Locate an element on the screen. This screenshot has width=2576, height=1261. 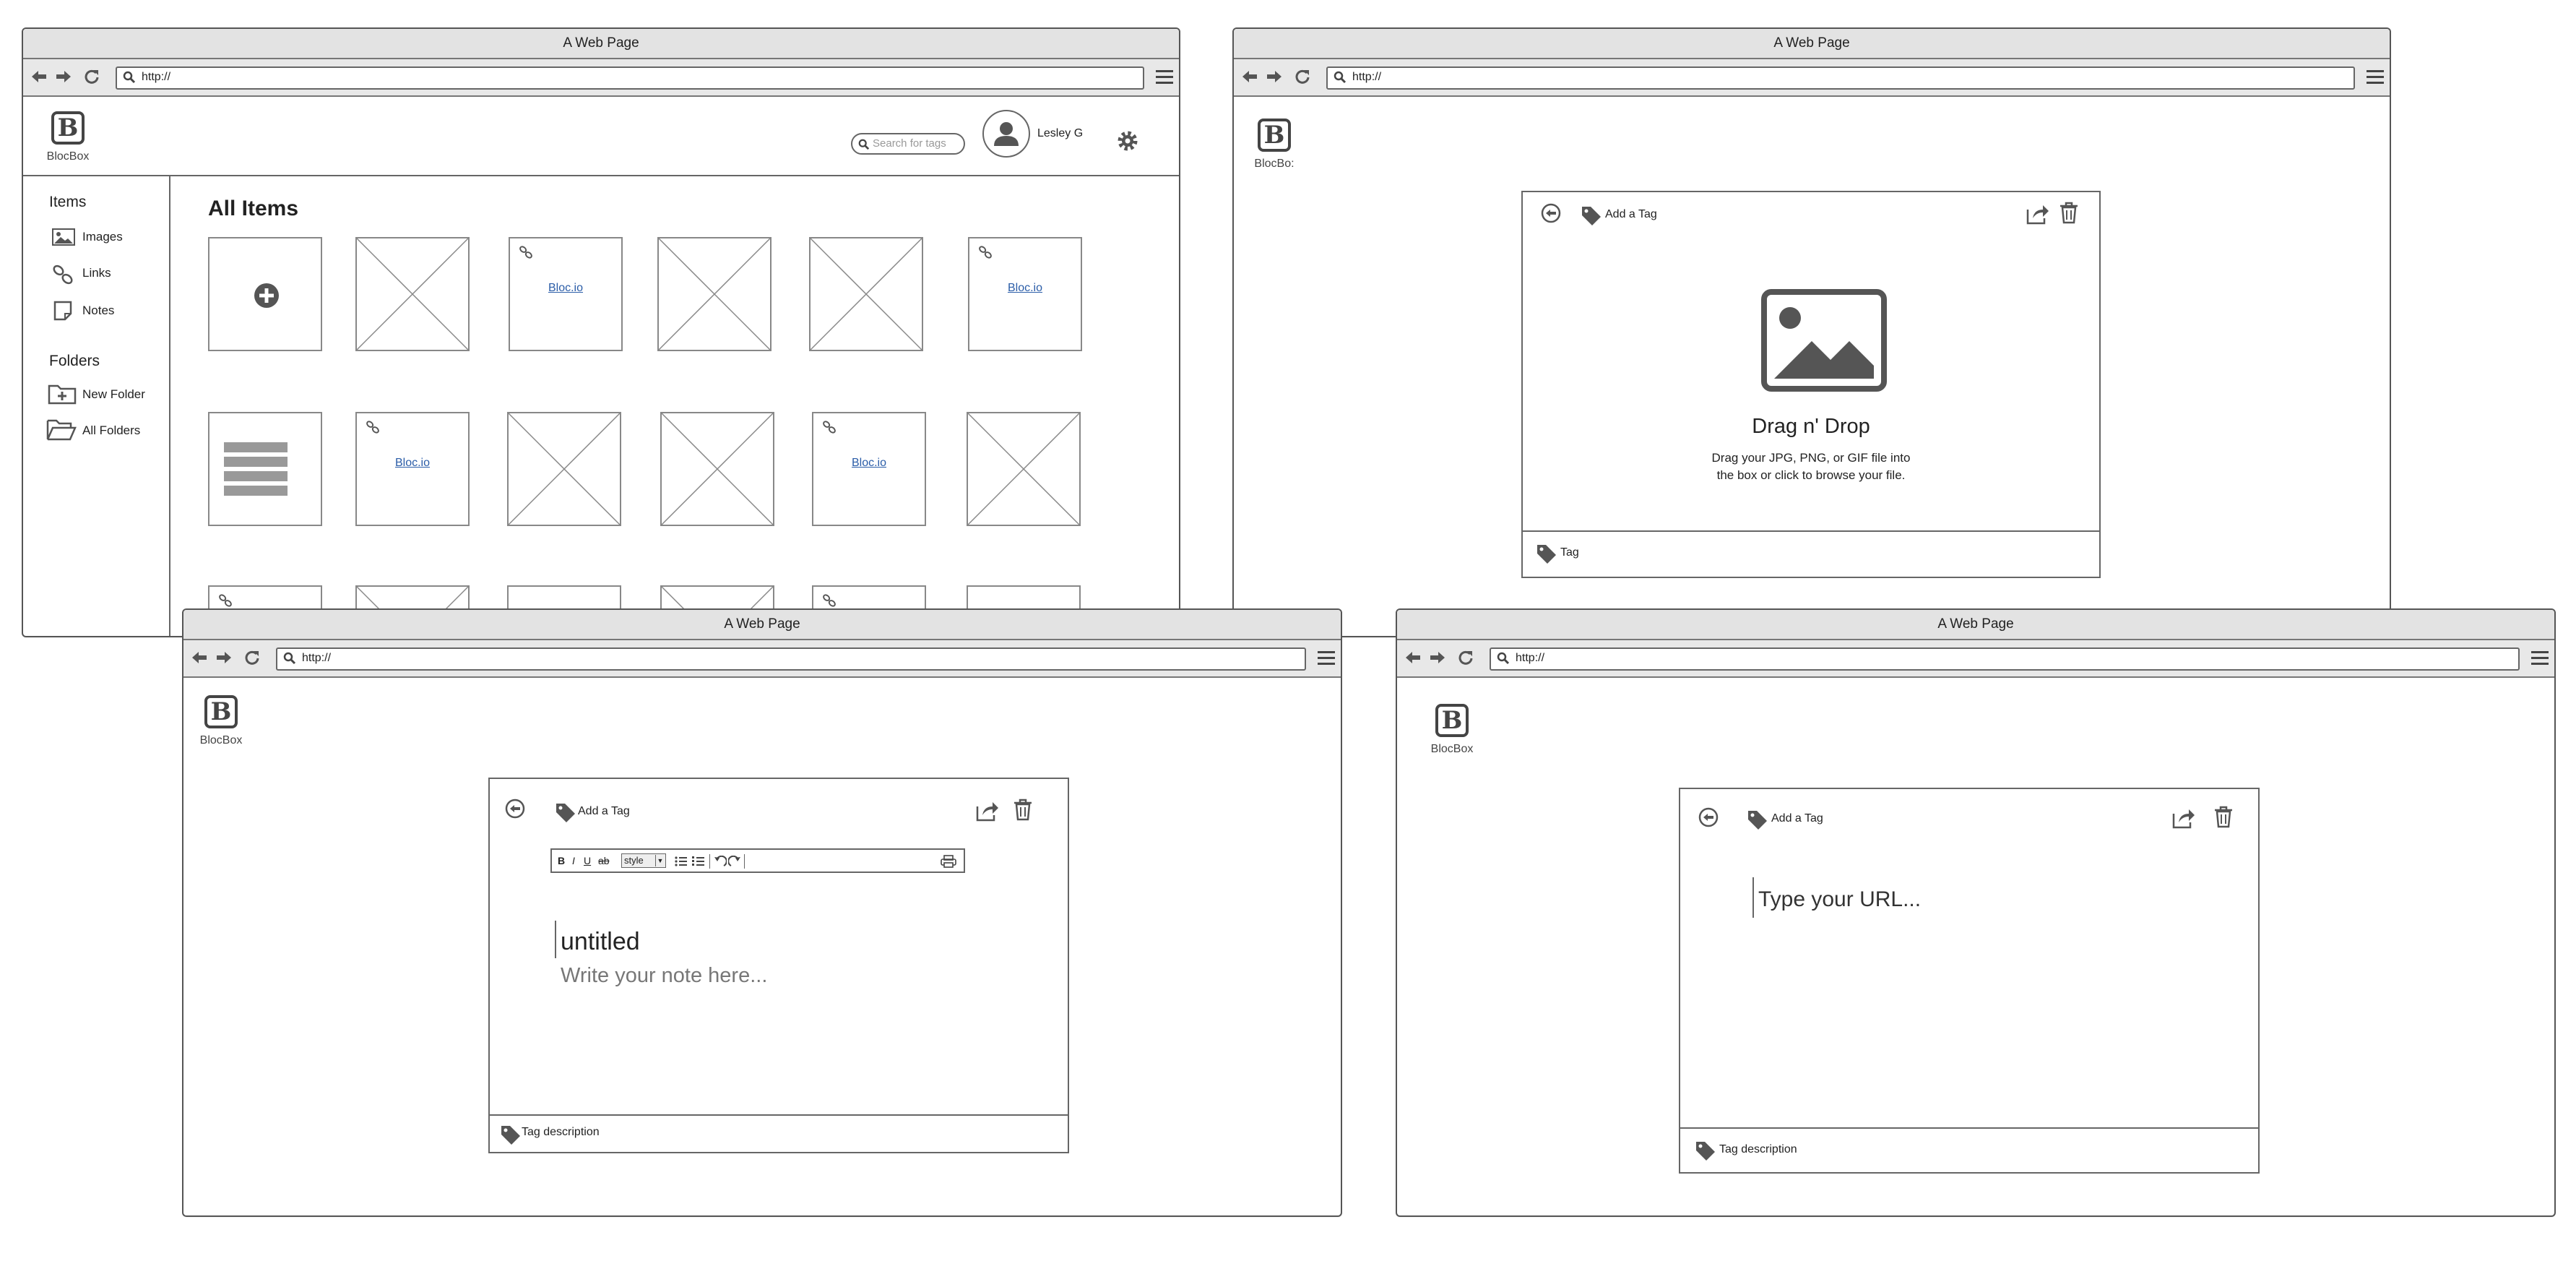
note-icon is located at coordinates (63, 311).